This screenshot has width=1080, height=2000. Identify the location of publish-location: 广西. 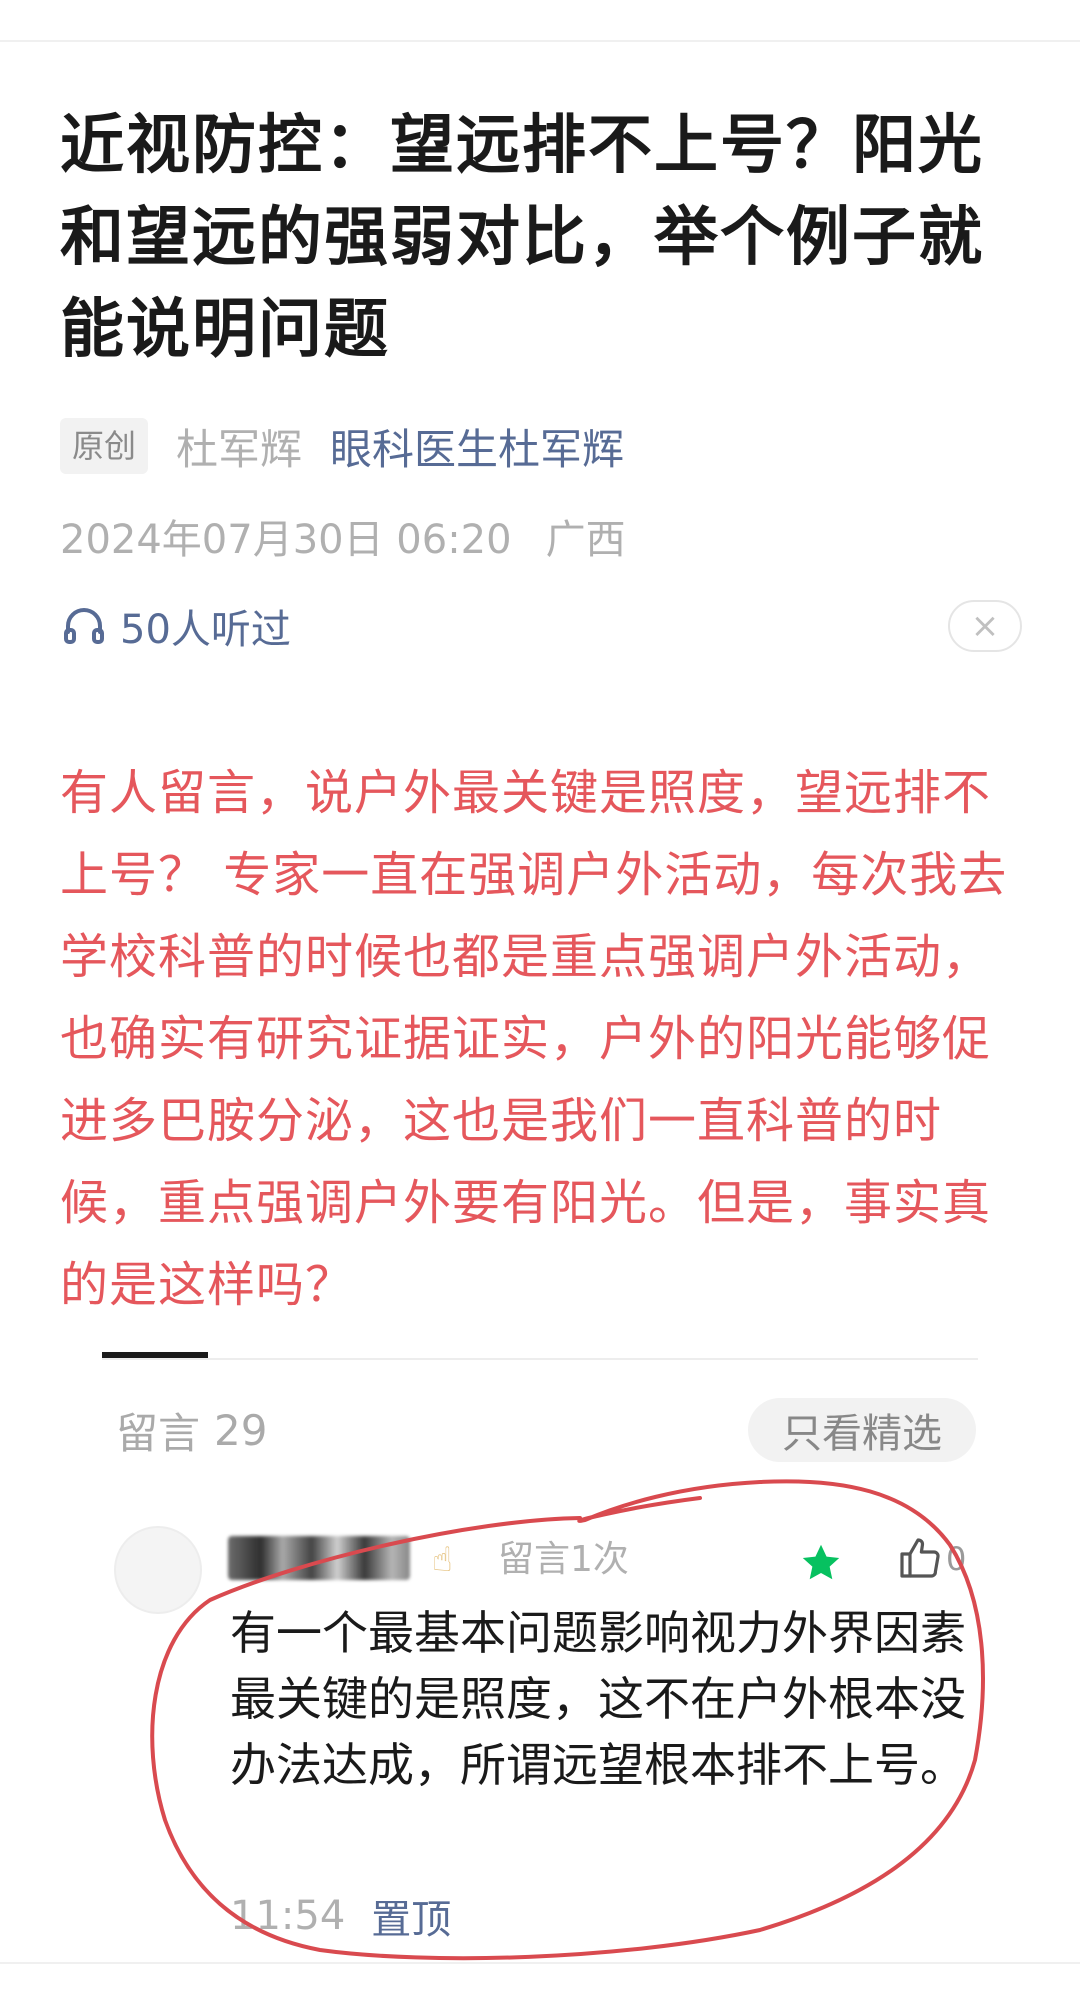
(585, 540).